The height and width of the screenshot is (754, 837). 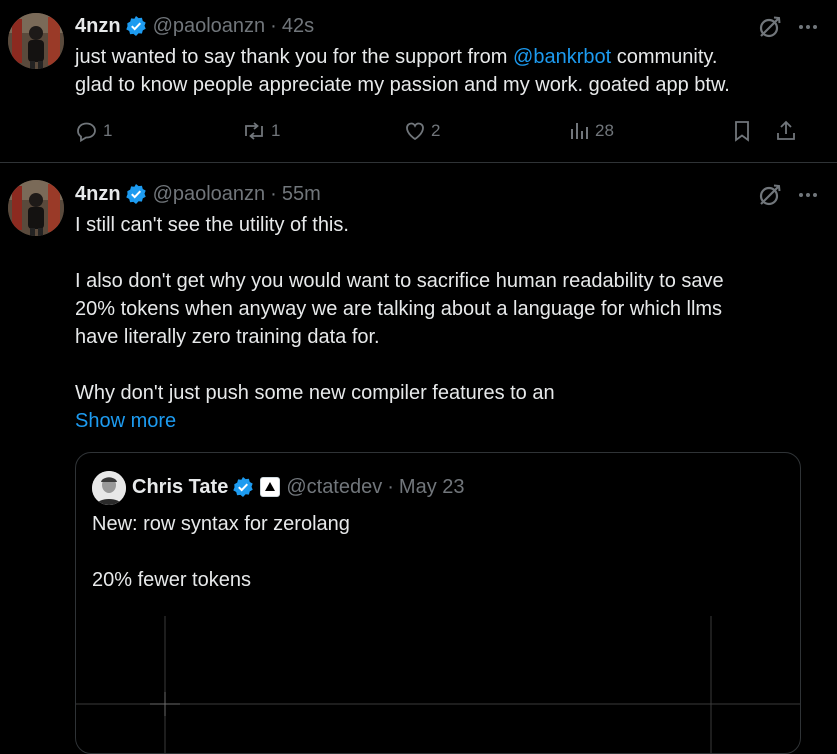 What do you see at coordinates (436, 130) in the screenshot?
I see `like-count: 2` at bounding box center [436, 130].